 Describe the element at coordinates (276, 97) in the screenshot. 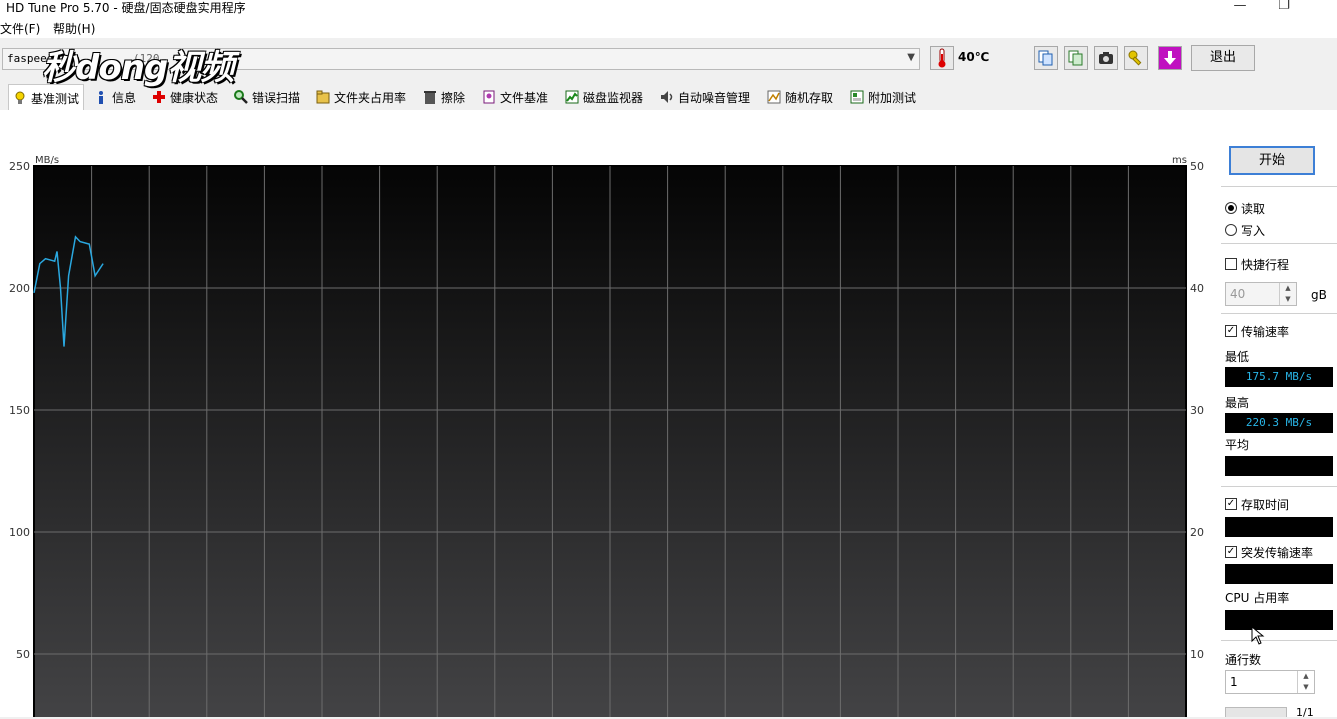

I see `tab-label: 错误扫描` at that location.